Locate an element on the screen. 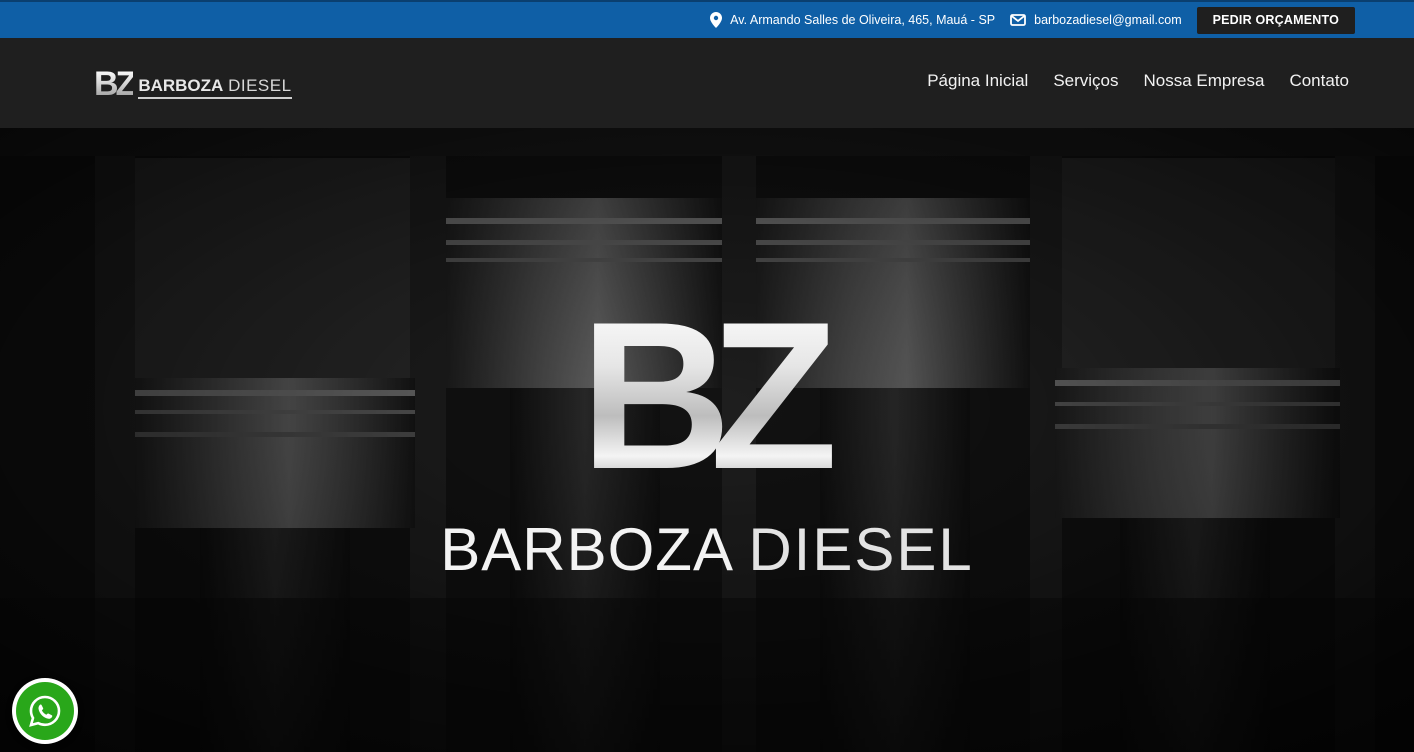 The height and width of the screenshot is (752, 1414). whatsapp-icon is located at coordinates (45, 711).